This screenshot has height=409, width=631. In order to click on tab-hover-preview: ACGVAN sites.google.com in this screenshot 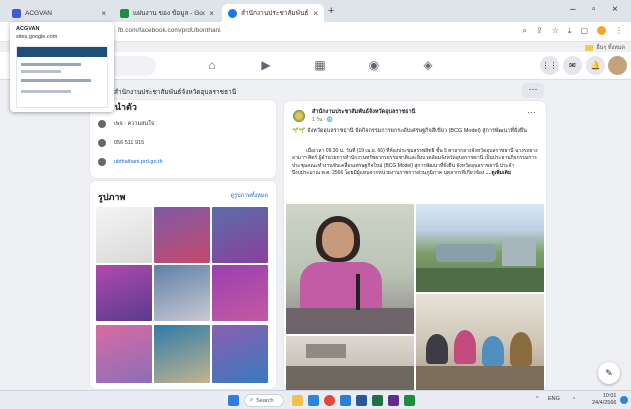, I will do `click(62, 67)`.